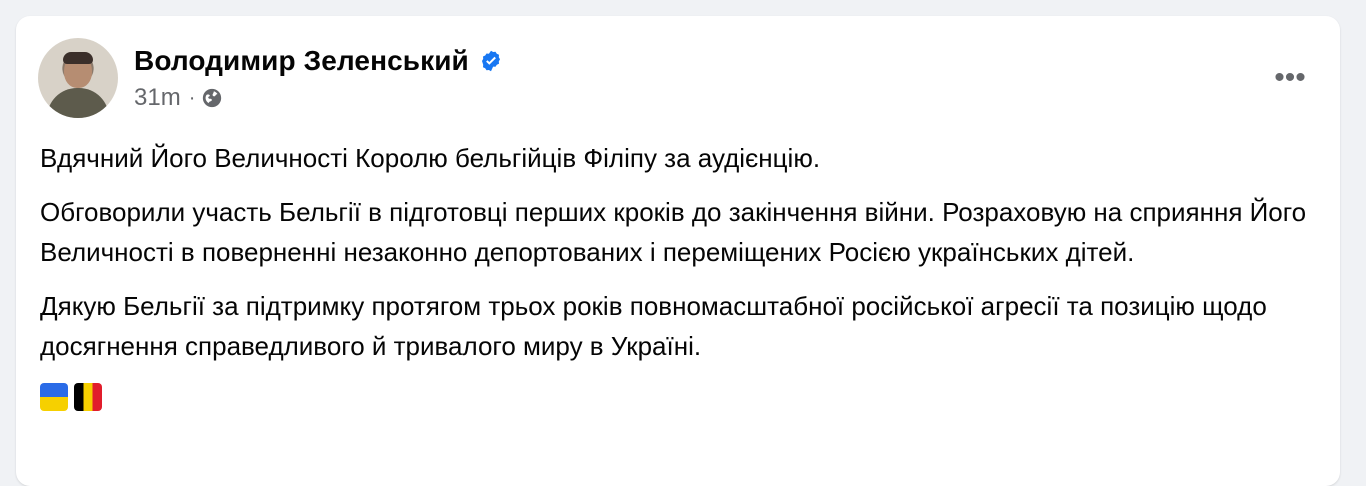 Image resolution: width=1366 pixels, height=486 pixels. What do you see at coordinates (301, 61) in the screenshot?
I see `author-name: Володимир Зеленський` at bounding box center [301, 61].